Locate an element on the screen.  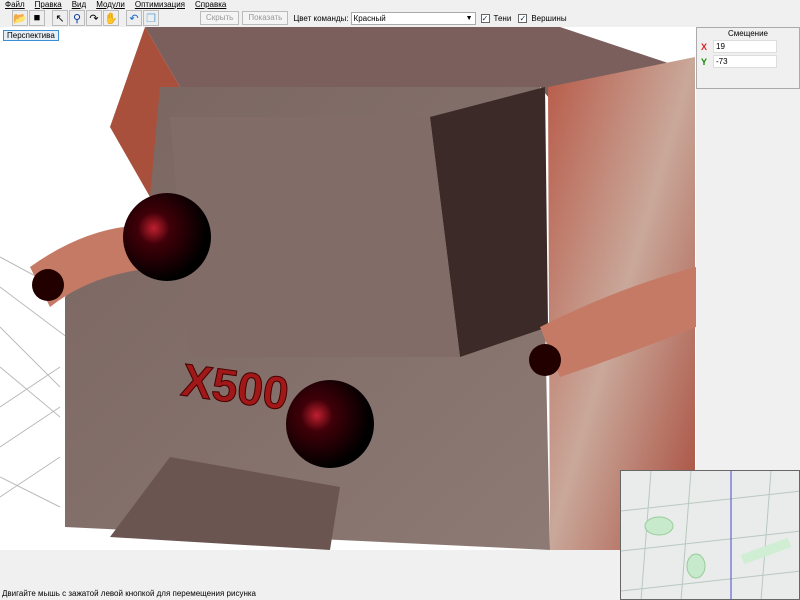
hand-pan-icon: ✋ is located at coordinates (111, 18).